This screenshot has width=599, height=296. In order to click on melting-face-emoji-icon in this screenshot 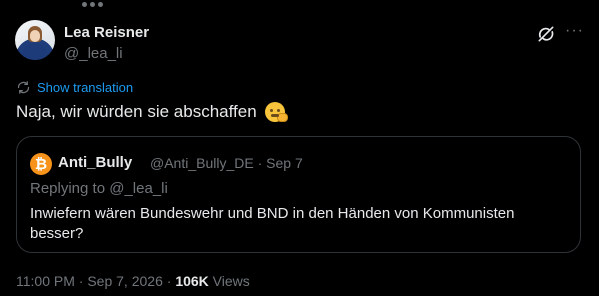, I will do `click(276, 112)`.